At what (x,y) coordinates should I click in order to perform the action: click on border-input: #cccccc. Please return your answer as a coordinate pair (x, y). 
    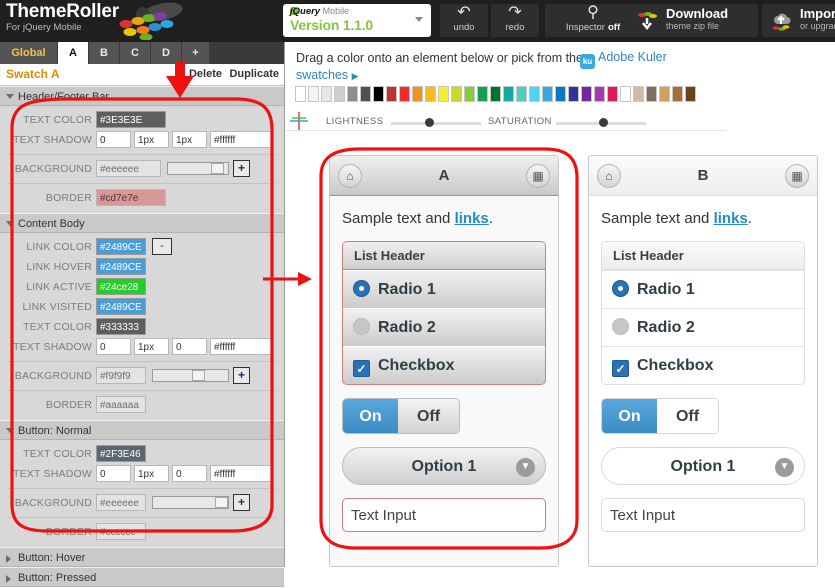
    Looking at the image, I should click on (121, 531).